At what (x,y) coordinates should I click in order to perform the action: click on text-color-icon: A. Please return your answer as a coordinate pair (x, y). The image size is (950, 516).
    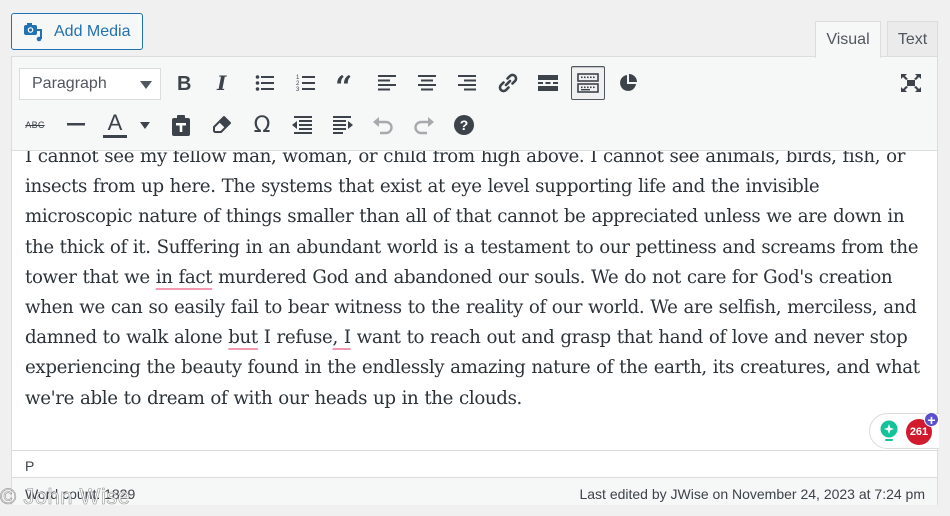
    Looking at the image, I should click on (115, 125).